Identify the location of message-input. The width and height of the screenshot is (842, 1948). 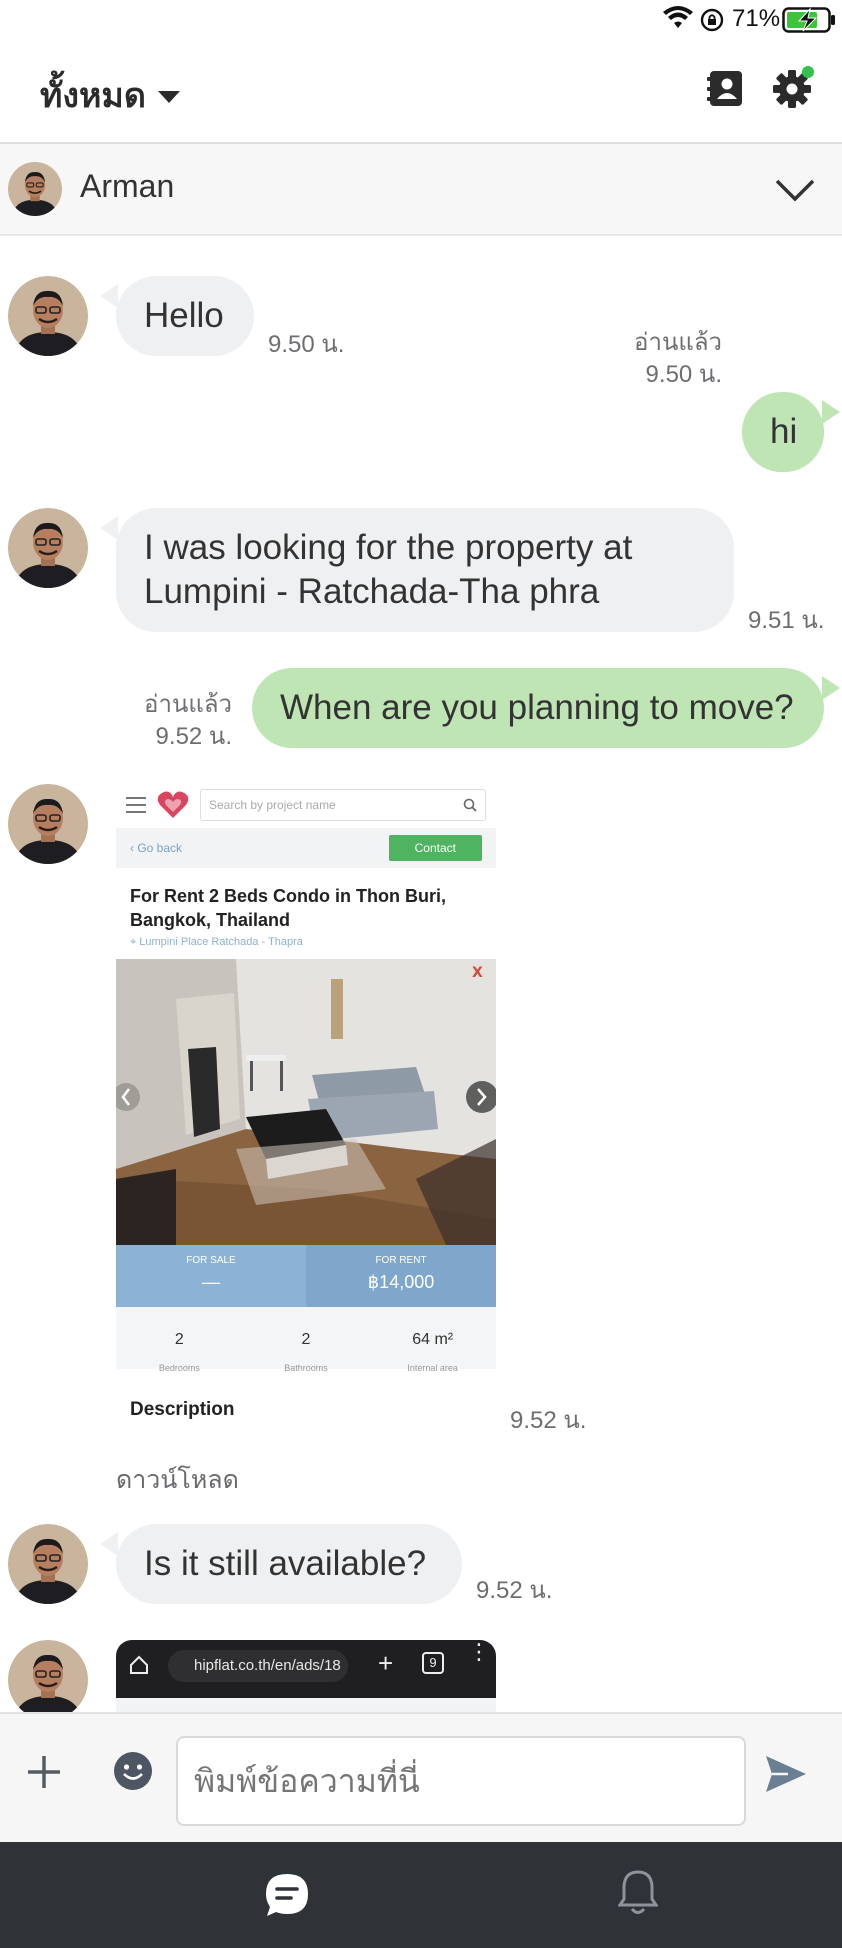
(461, 1781).